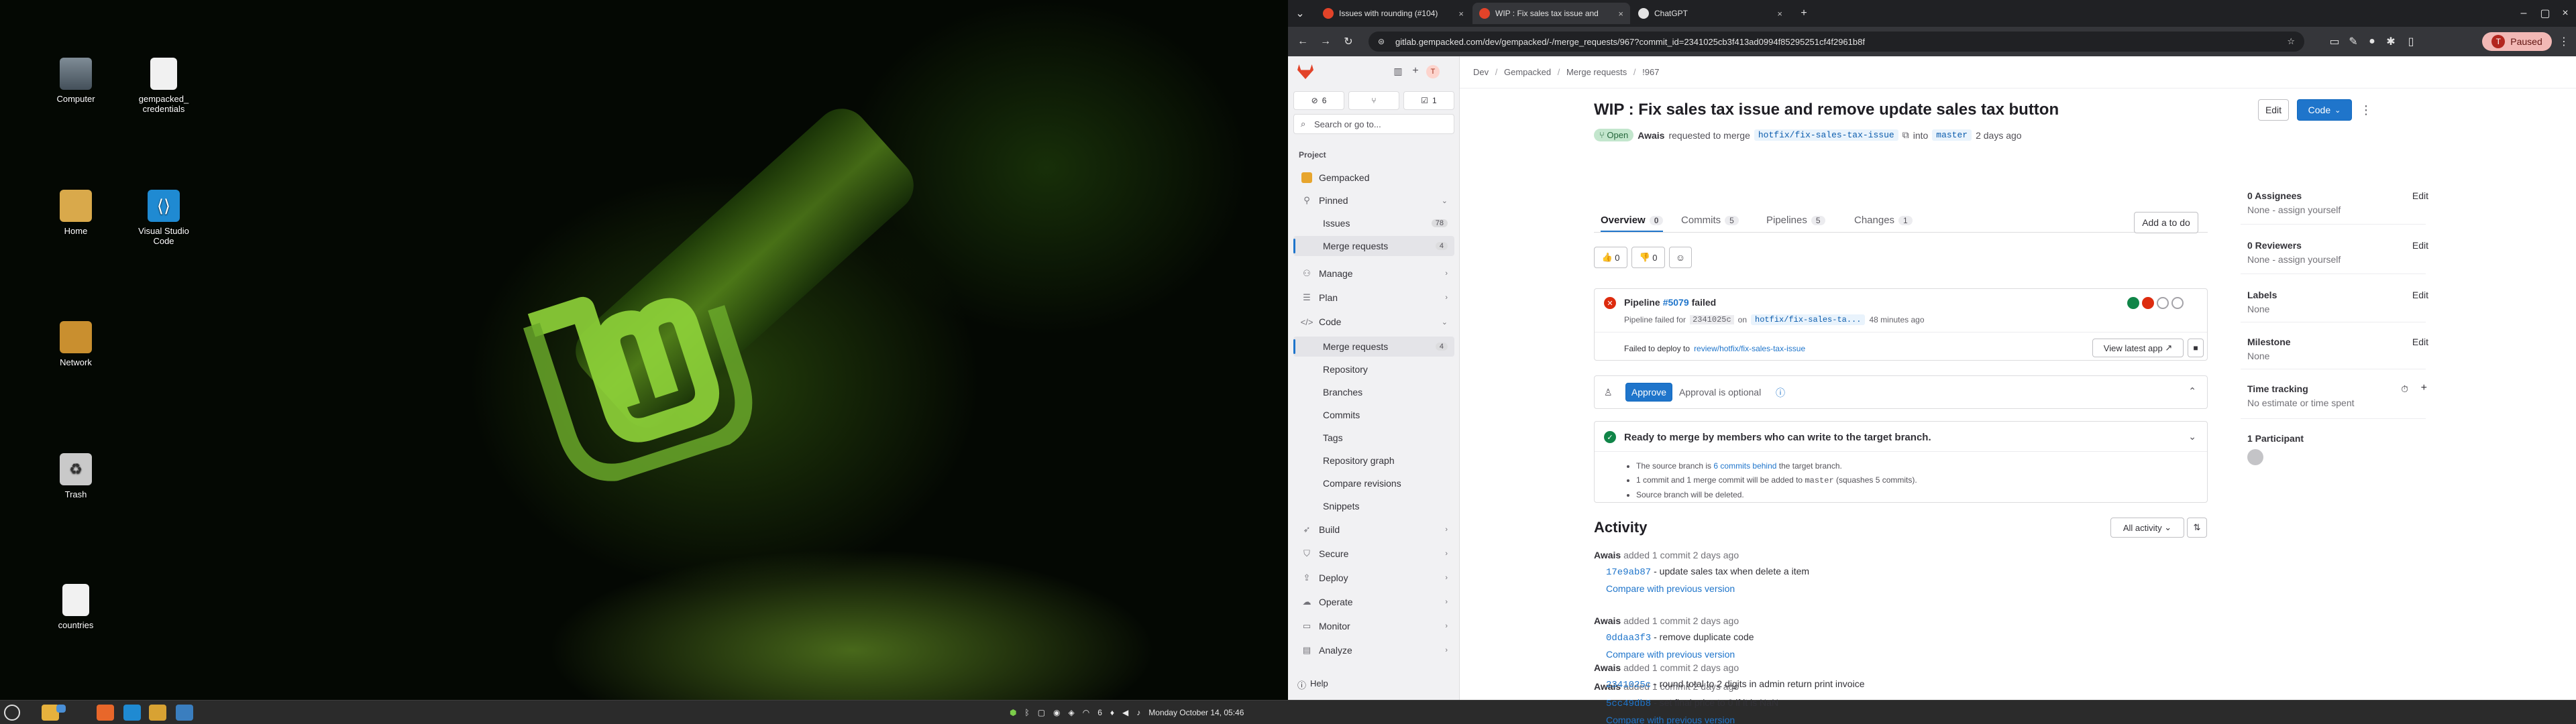 Image resolution: width=2576 pixels, height=724 pixels. What do you see at coordinates (1433, 71) in the screenshot?
I see `user-avatar: T` at bounding box center [1433, 71].